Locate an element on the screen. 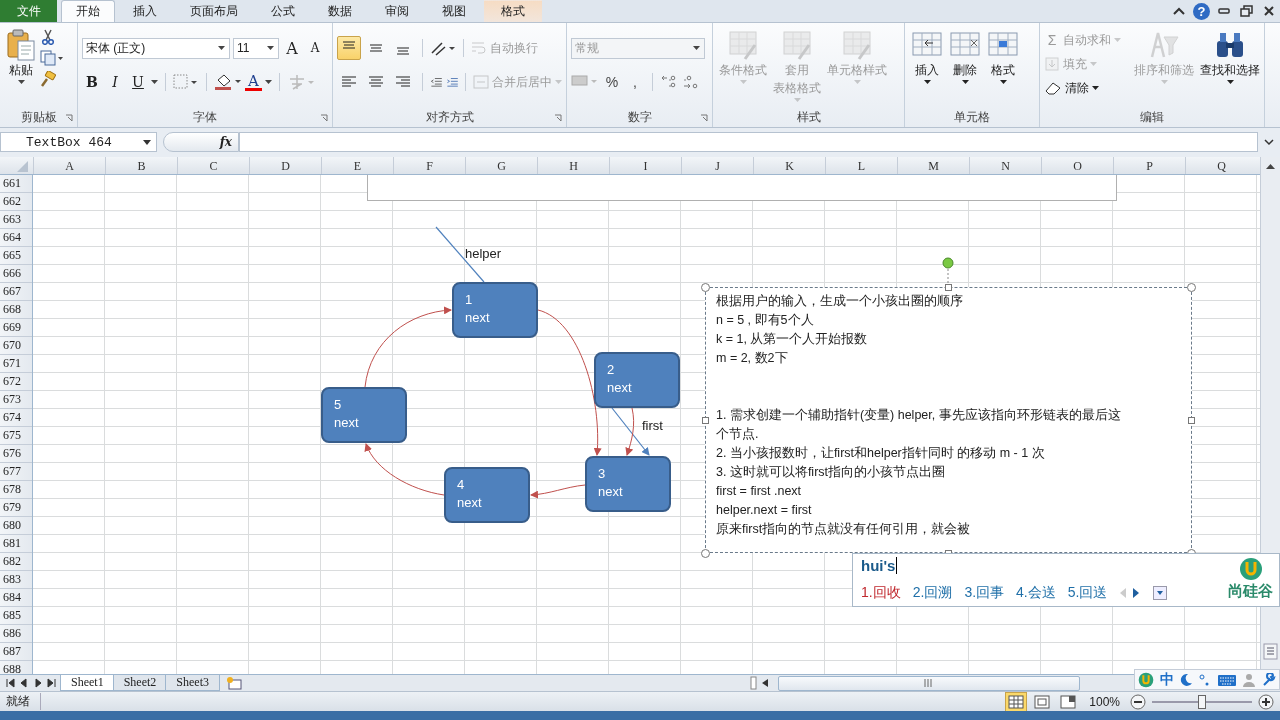 The width and height of the screenshot is (1280, 720). list-node: 4 next is located at coordinates (487, 495).